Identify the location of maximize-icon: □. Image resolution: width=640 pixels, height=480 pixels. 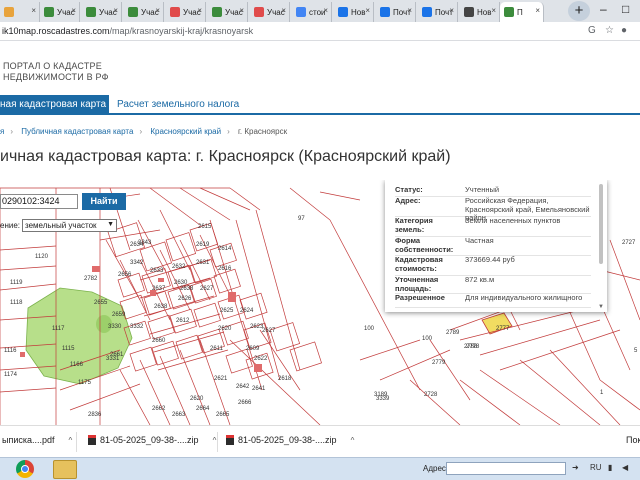
(625, 9).